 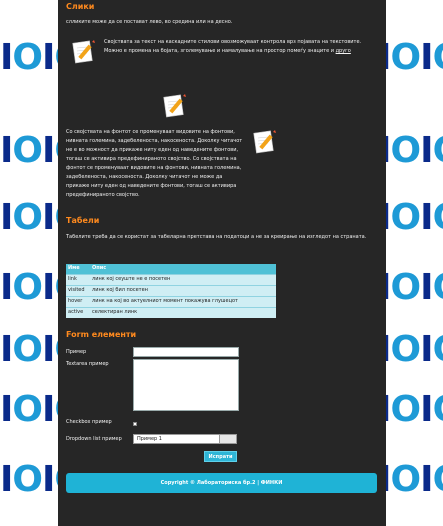 I want to click on section-title-images: Слики, so click(x=80, y=6).